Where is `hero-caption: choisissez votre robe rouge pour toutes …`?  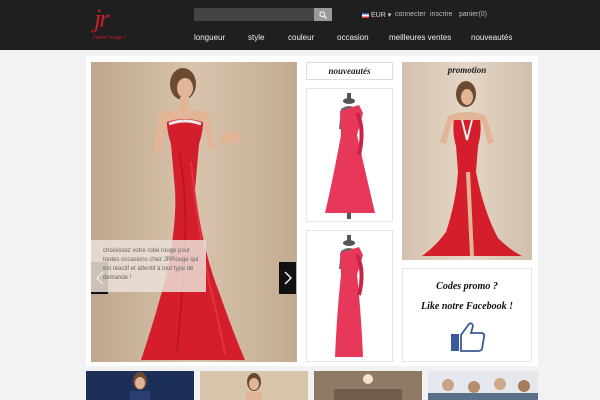 hero-caption: choisissez votre robe rouge pour toutes … is located at coordinates (148, 266).